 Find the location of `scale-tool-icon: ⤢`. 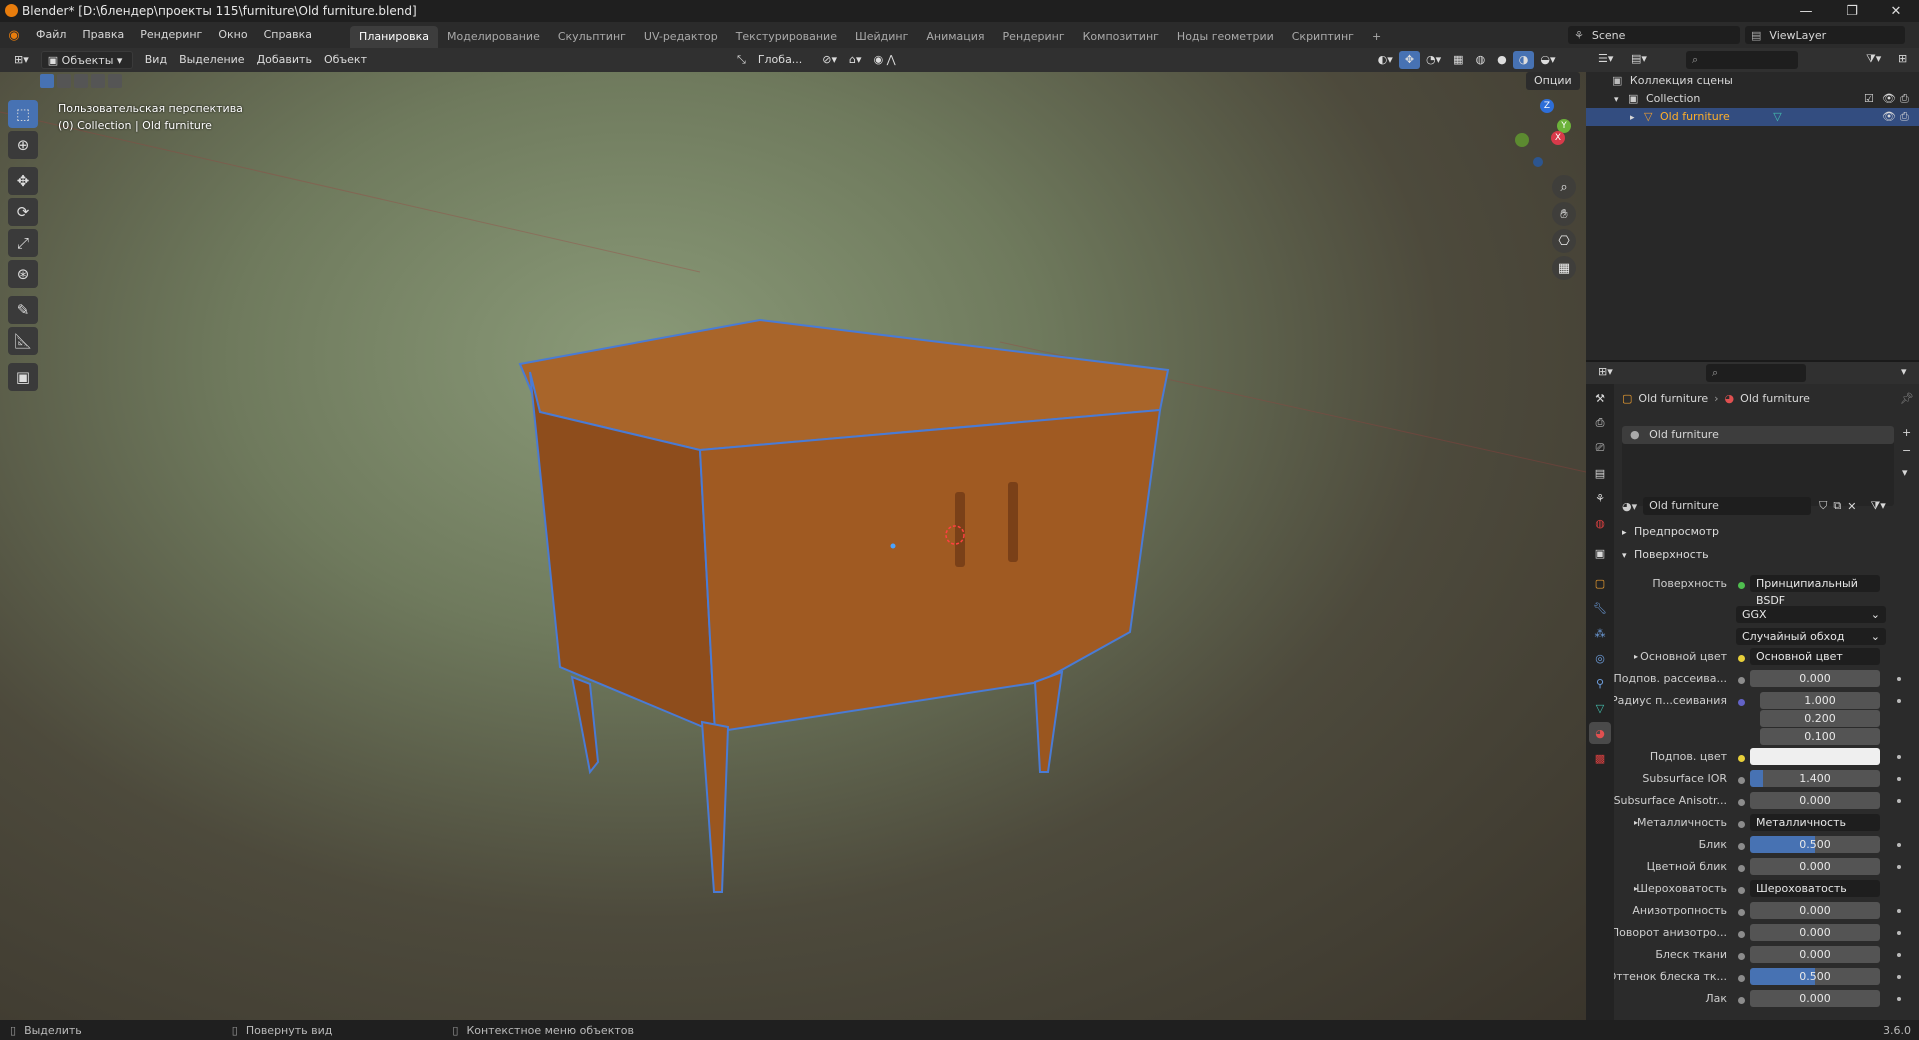

scale-tool-icon: ⤢ is located at coordinates (23, 243).